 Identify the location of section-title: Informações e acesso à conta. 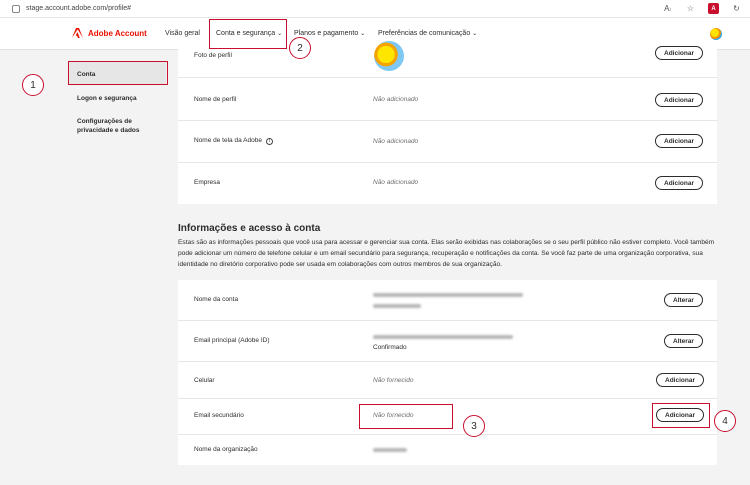
(249, 228).